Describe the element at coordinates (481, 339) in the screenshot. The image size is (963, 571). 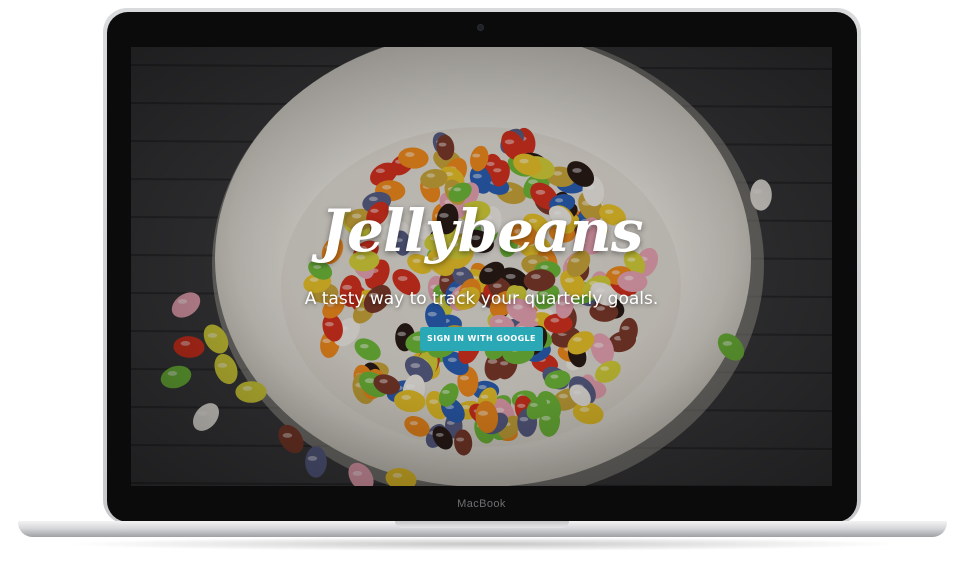
I see `sign-in-with-google-button: SIGN IN WITH GOOGLE` at that location.